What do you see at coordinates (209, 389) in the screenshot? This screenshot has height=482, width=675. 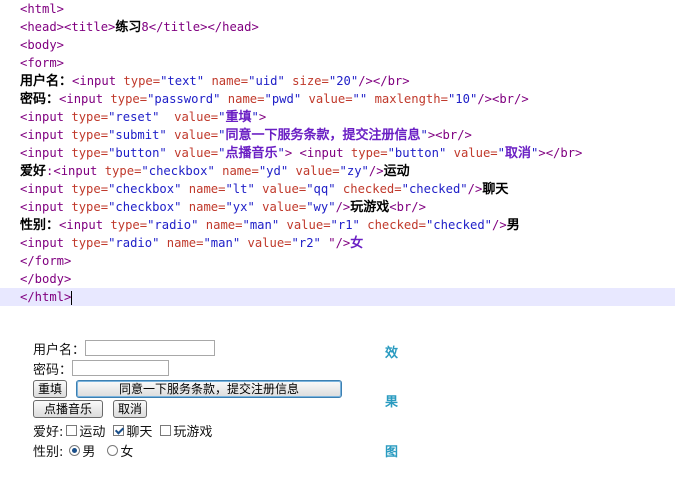 I see `submit-button: 同意一下服务条款，提交注册信息` at bounding box center [209, 389].